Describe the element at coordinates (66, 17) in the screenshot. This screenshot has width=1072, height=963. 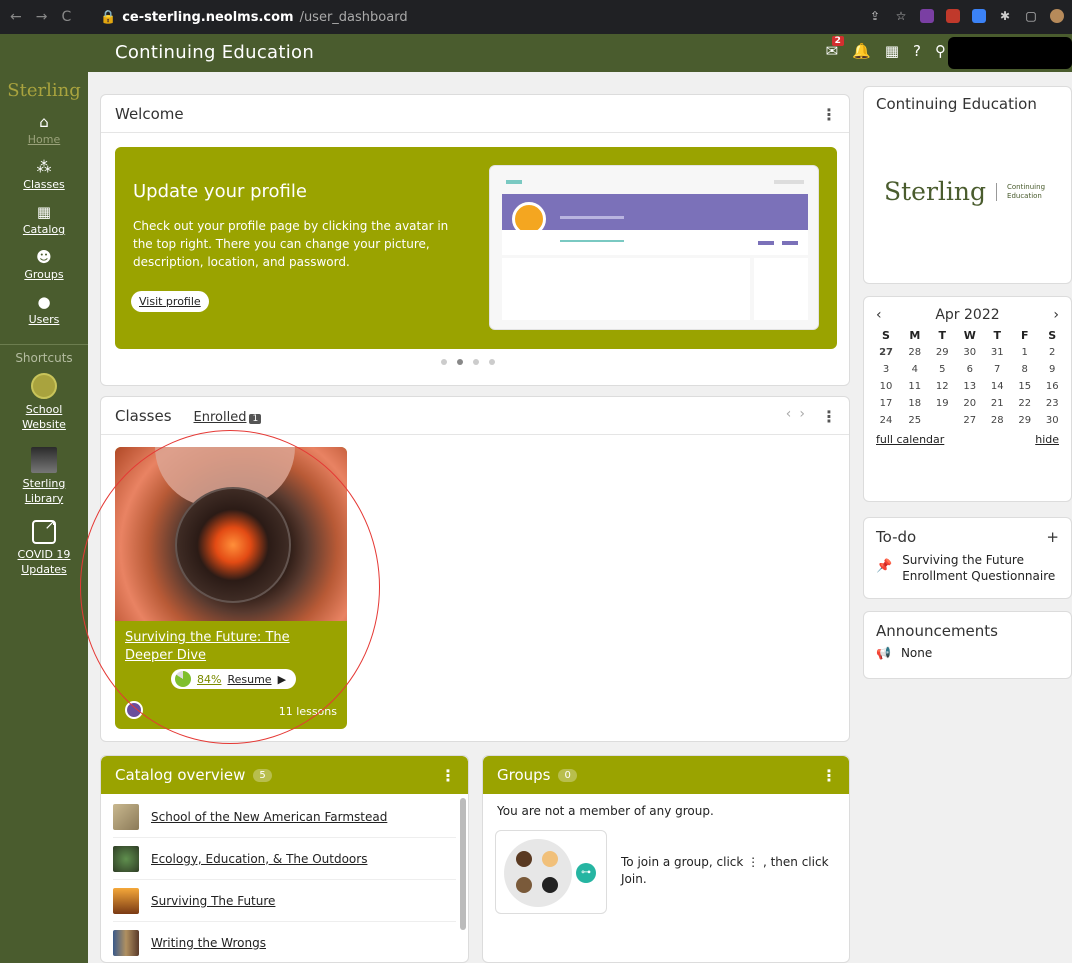
I see `reload-icon: C` at that location.